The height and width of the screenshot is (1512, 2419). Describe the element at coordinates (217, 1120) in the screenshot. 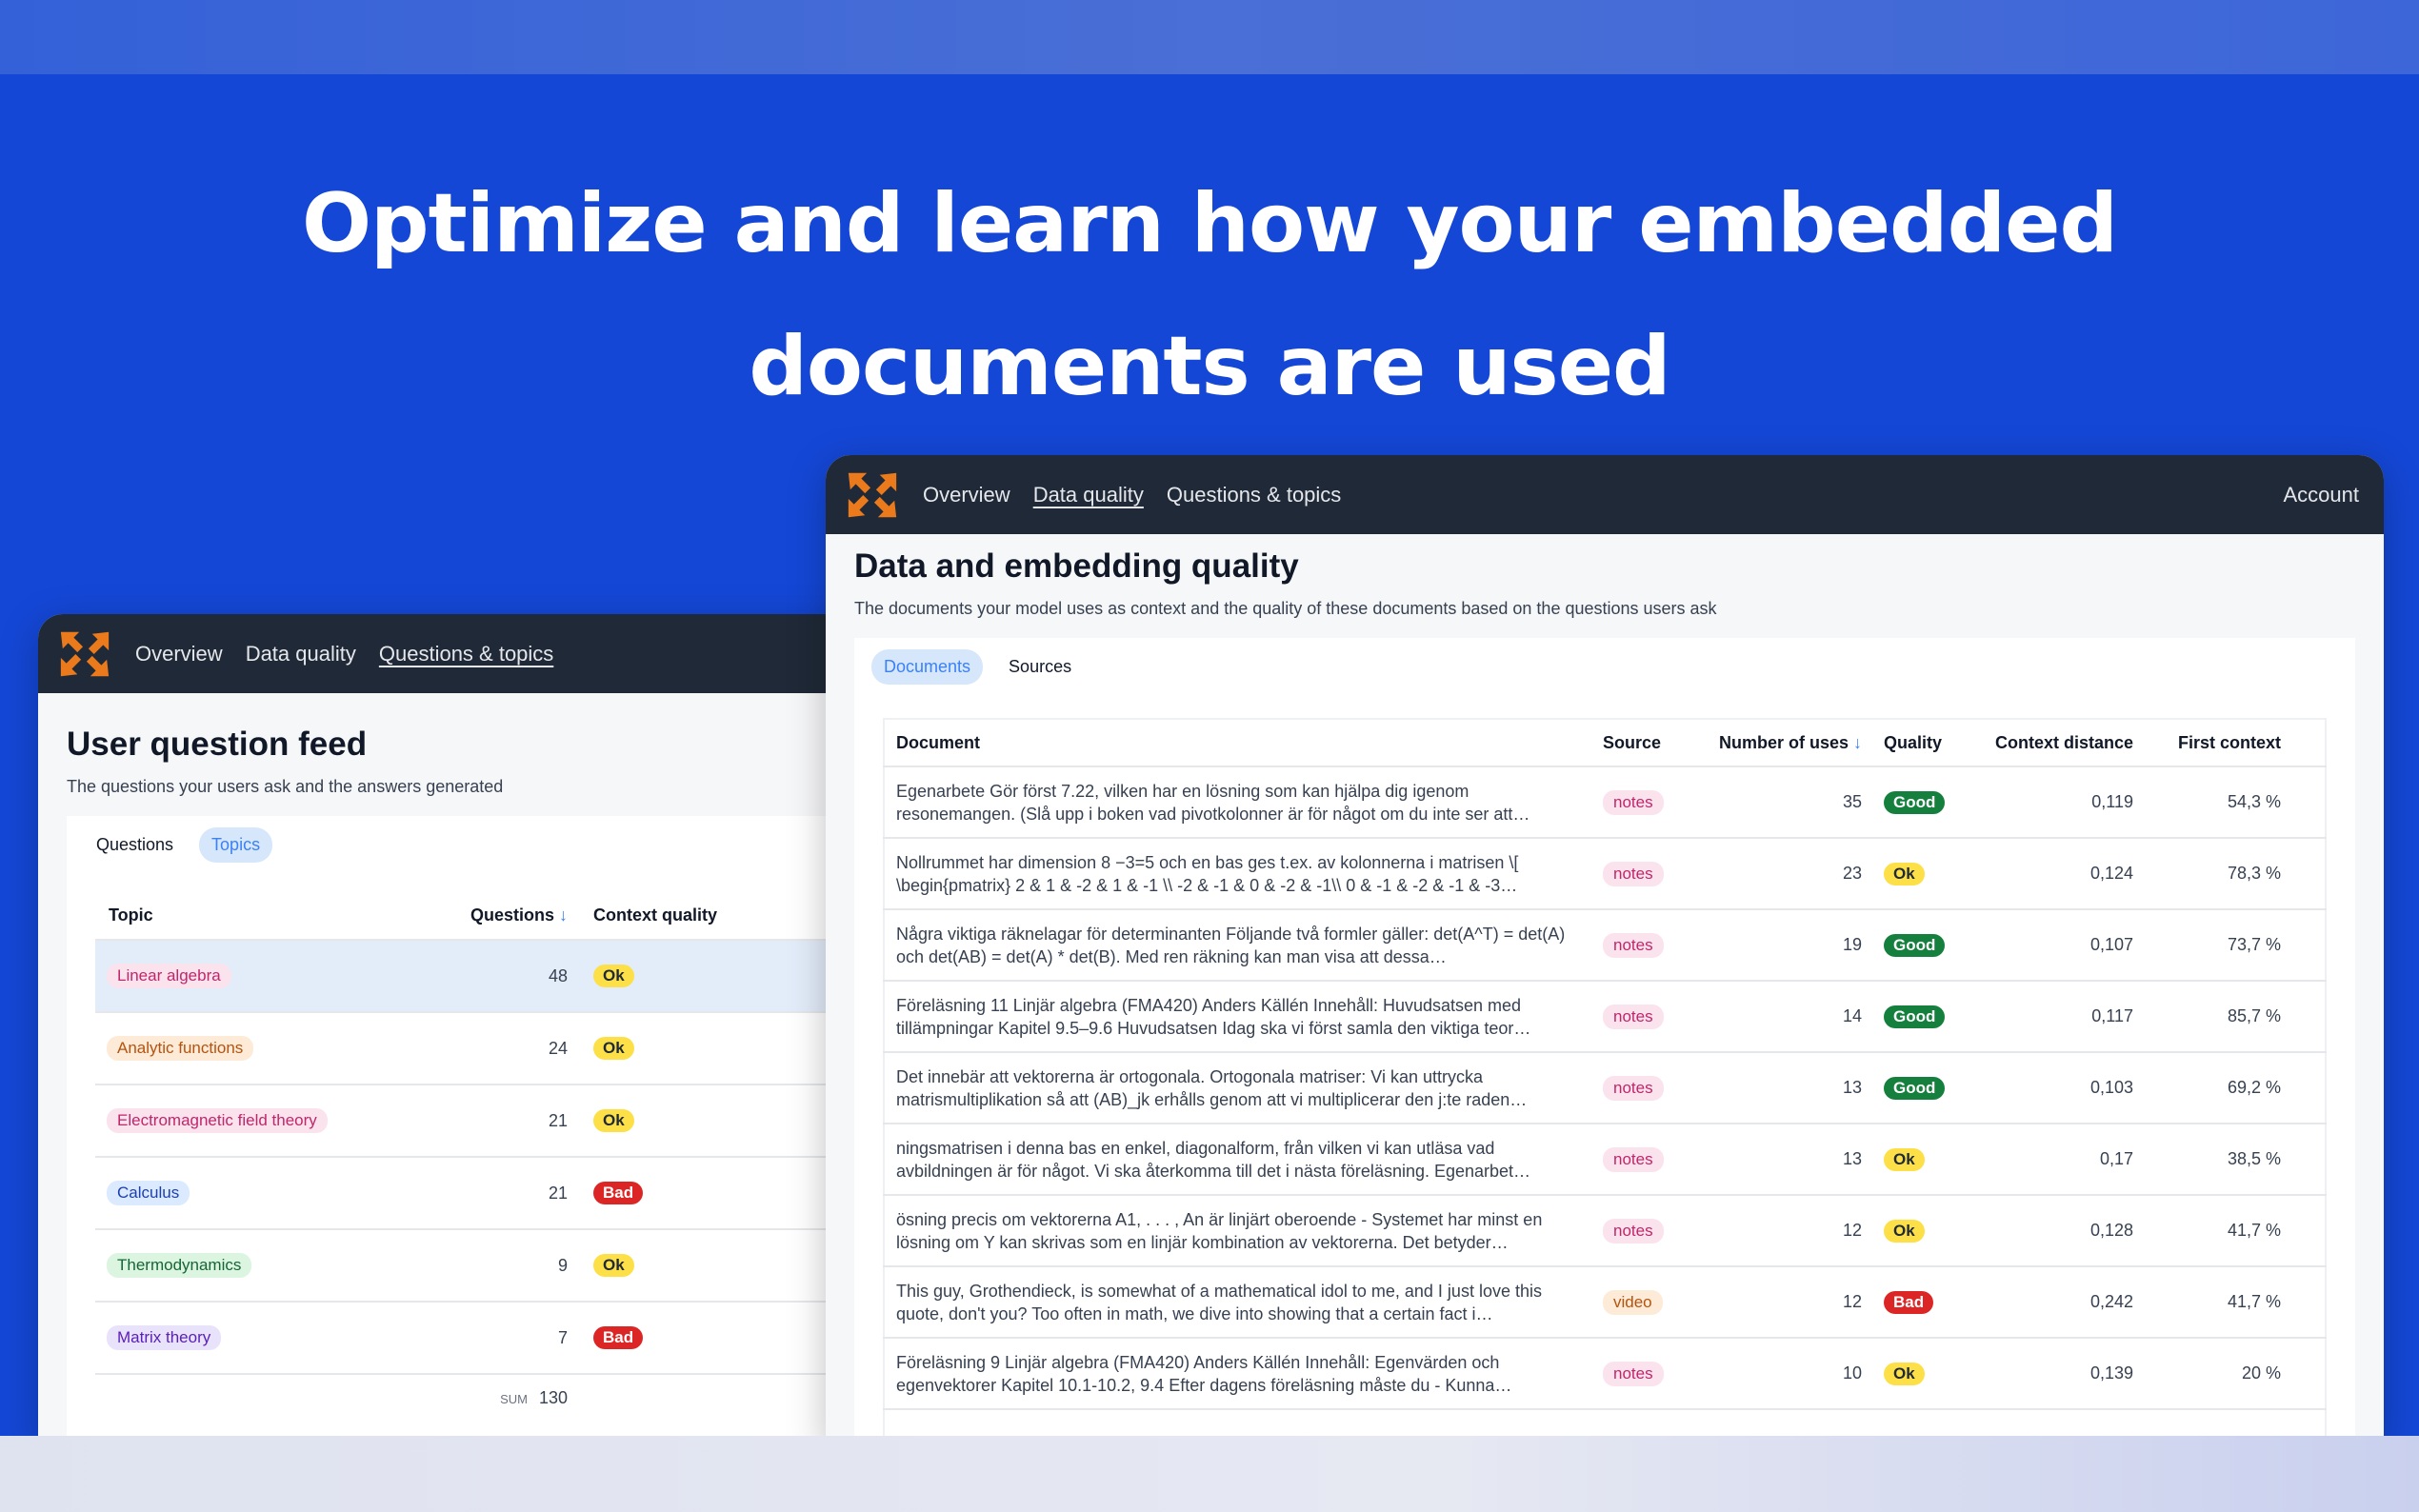

I see `topic-tag: Electromagnetic field theory` at that location.